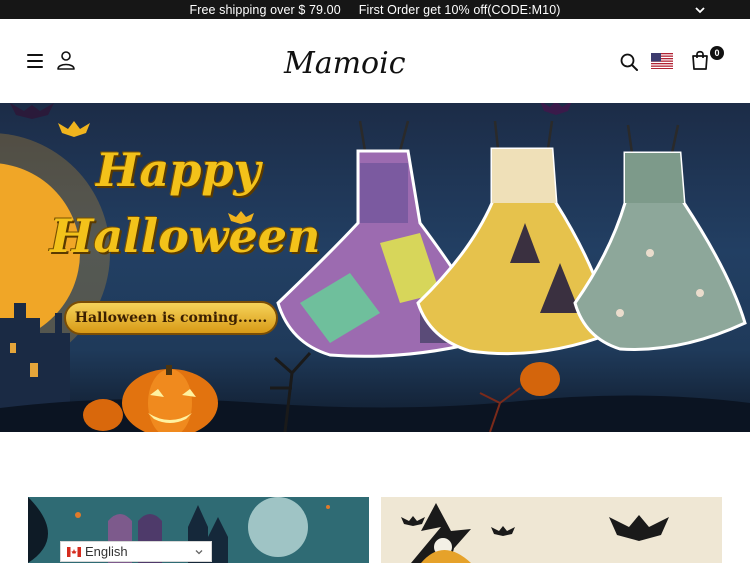 The height and width of the screenshot is (563, 750). Describe the element at coordinates (178, 170) in the screenshot. I see `hero-title-line1: Happy` at that location.